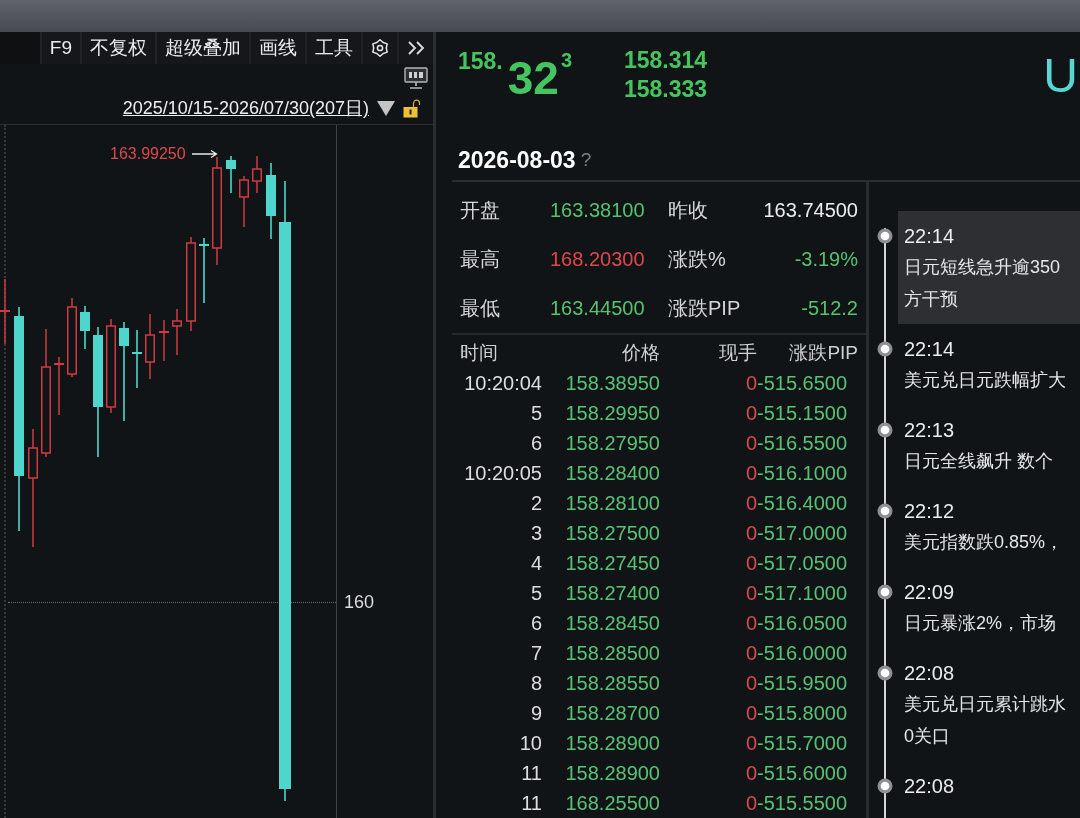 The height and width of the screenshot is (818, 1080). I want to click on toolbar-button: F9, so click(59, 48).